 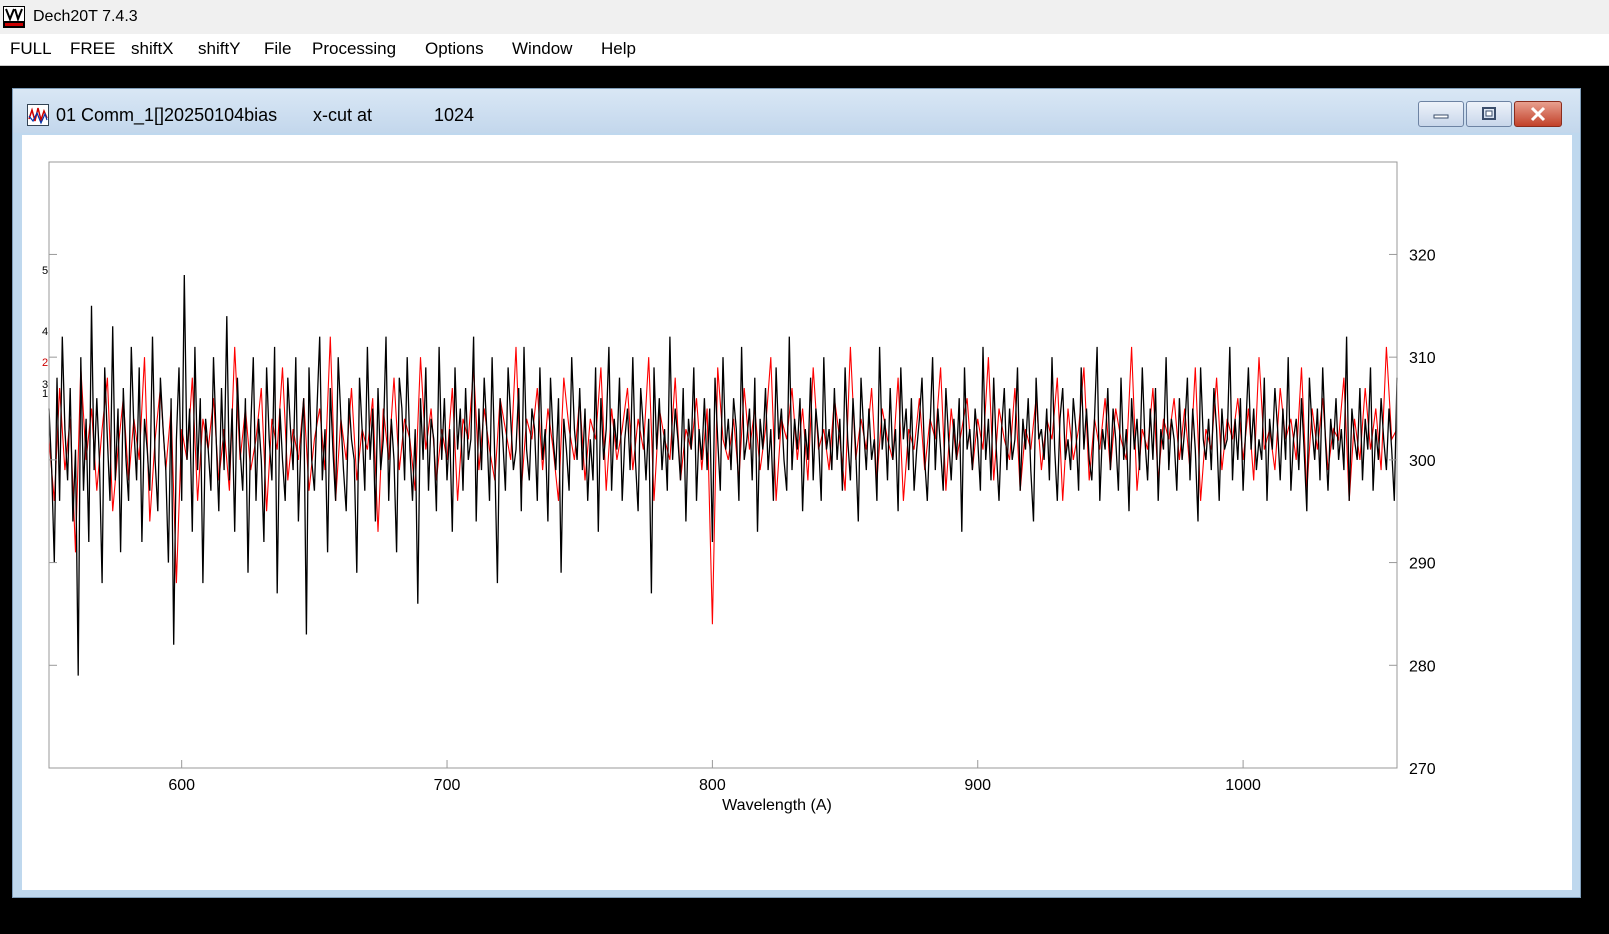 I want to click on x-axis-title: Wavelength (A), so click(x=777, y=805).